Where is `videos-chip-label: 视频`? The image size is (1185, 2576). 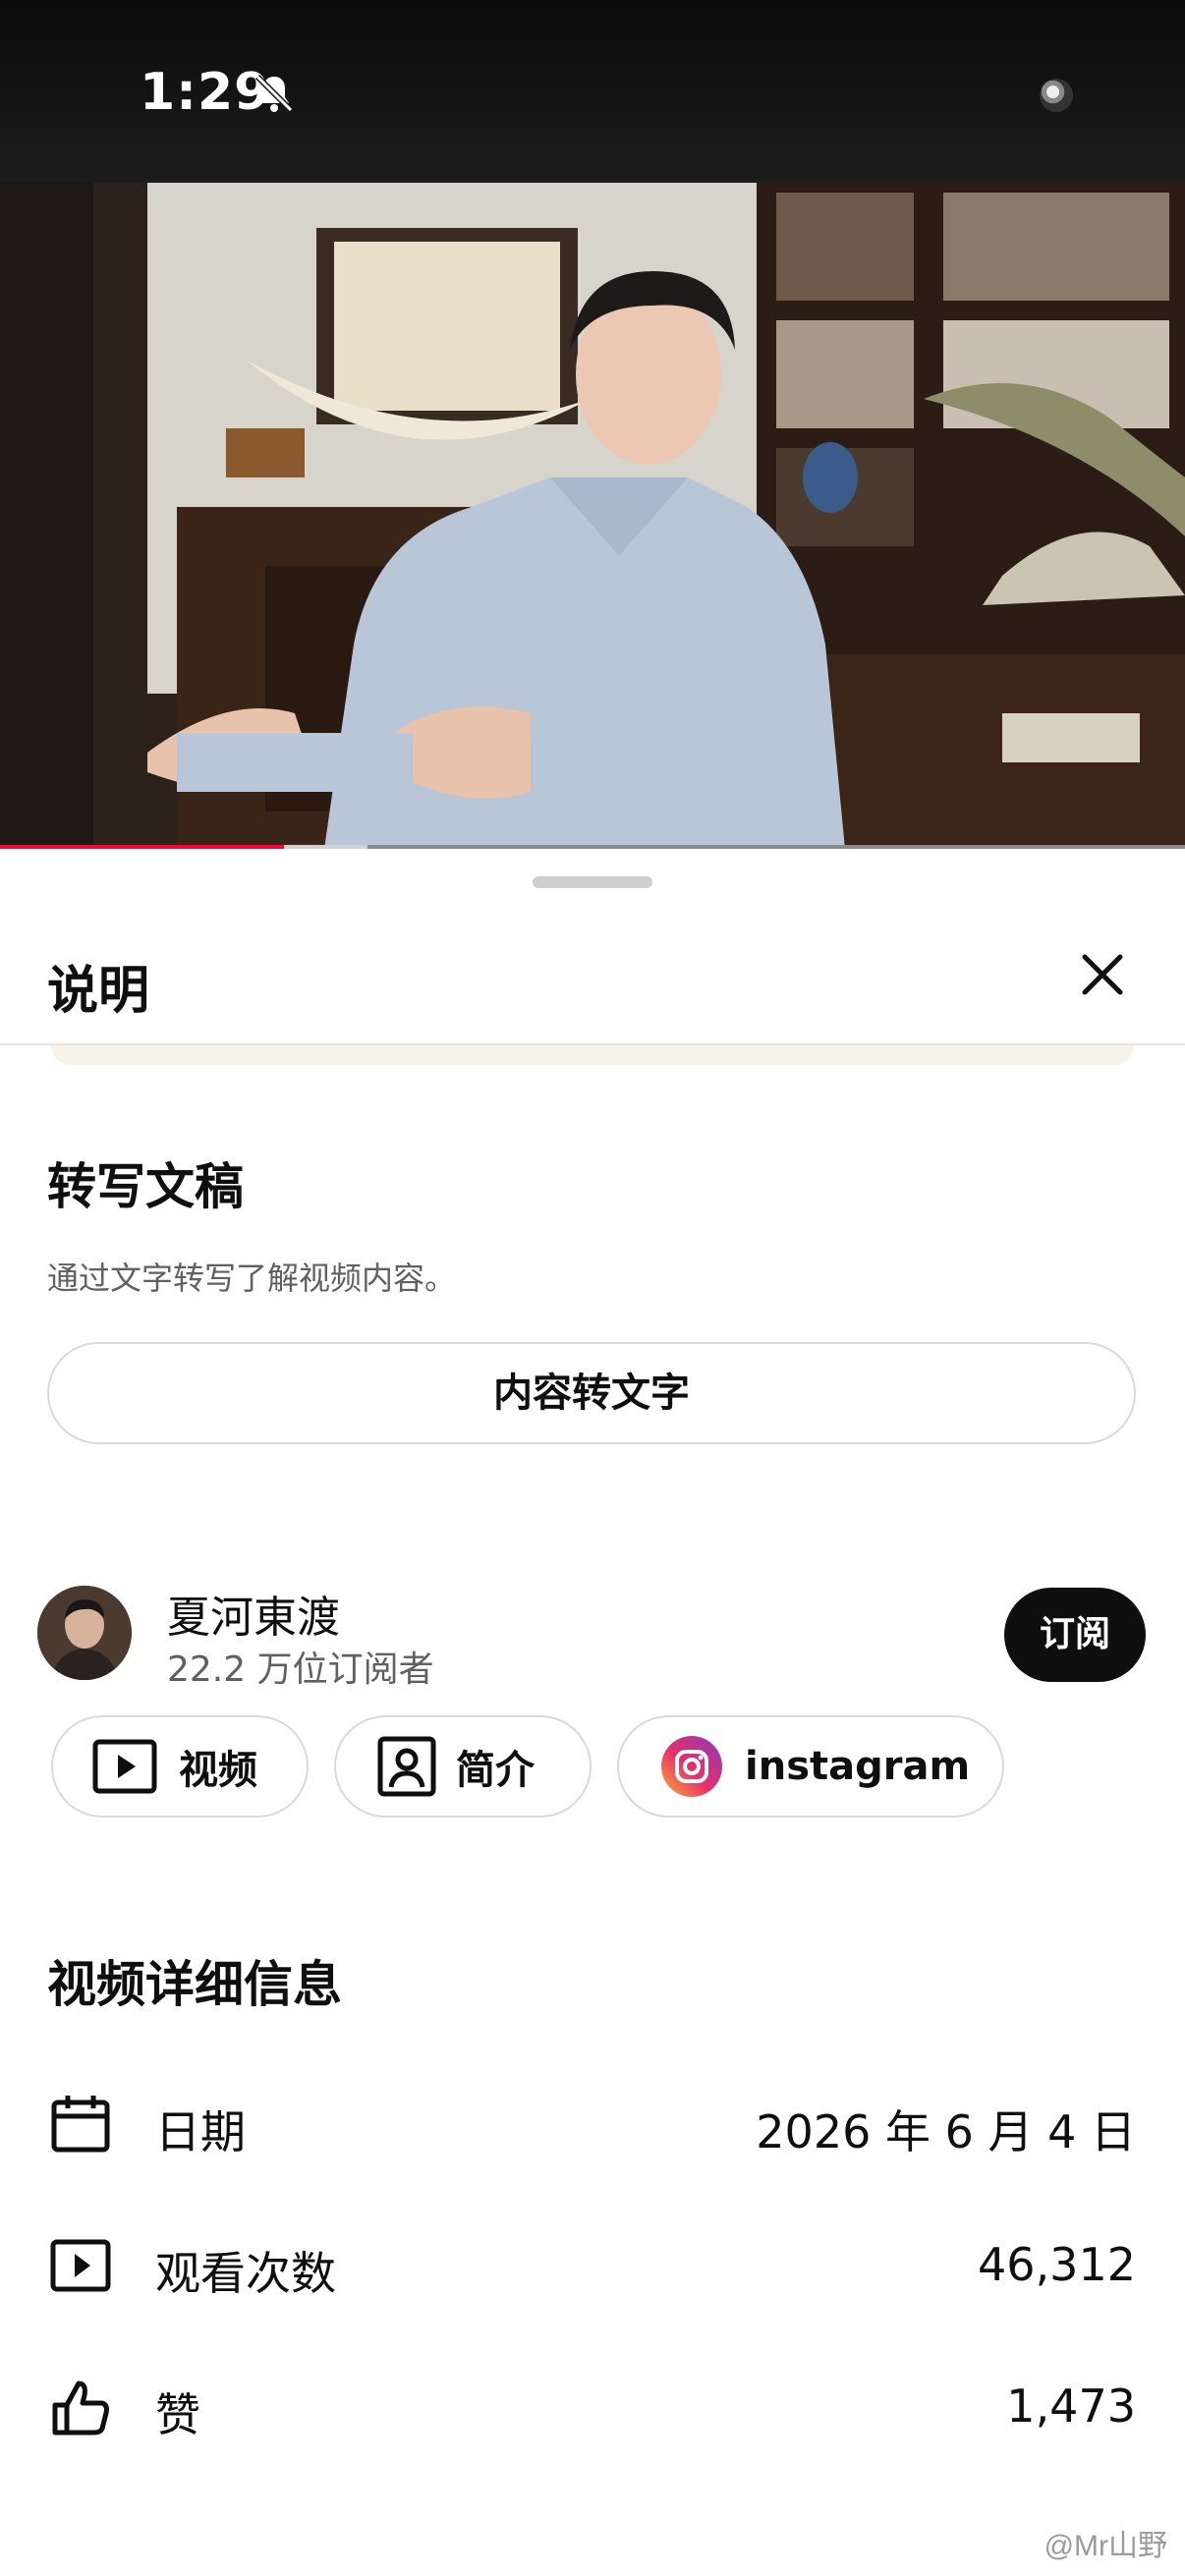 videos-chip-label: 视频 is located at coordinates (218, 1770).